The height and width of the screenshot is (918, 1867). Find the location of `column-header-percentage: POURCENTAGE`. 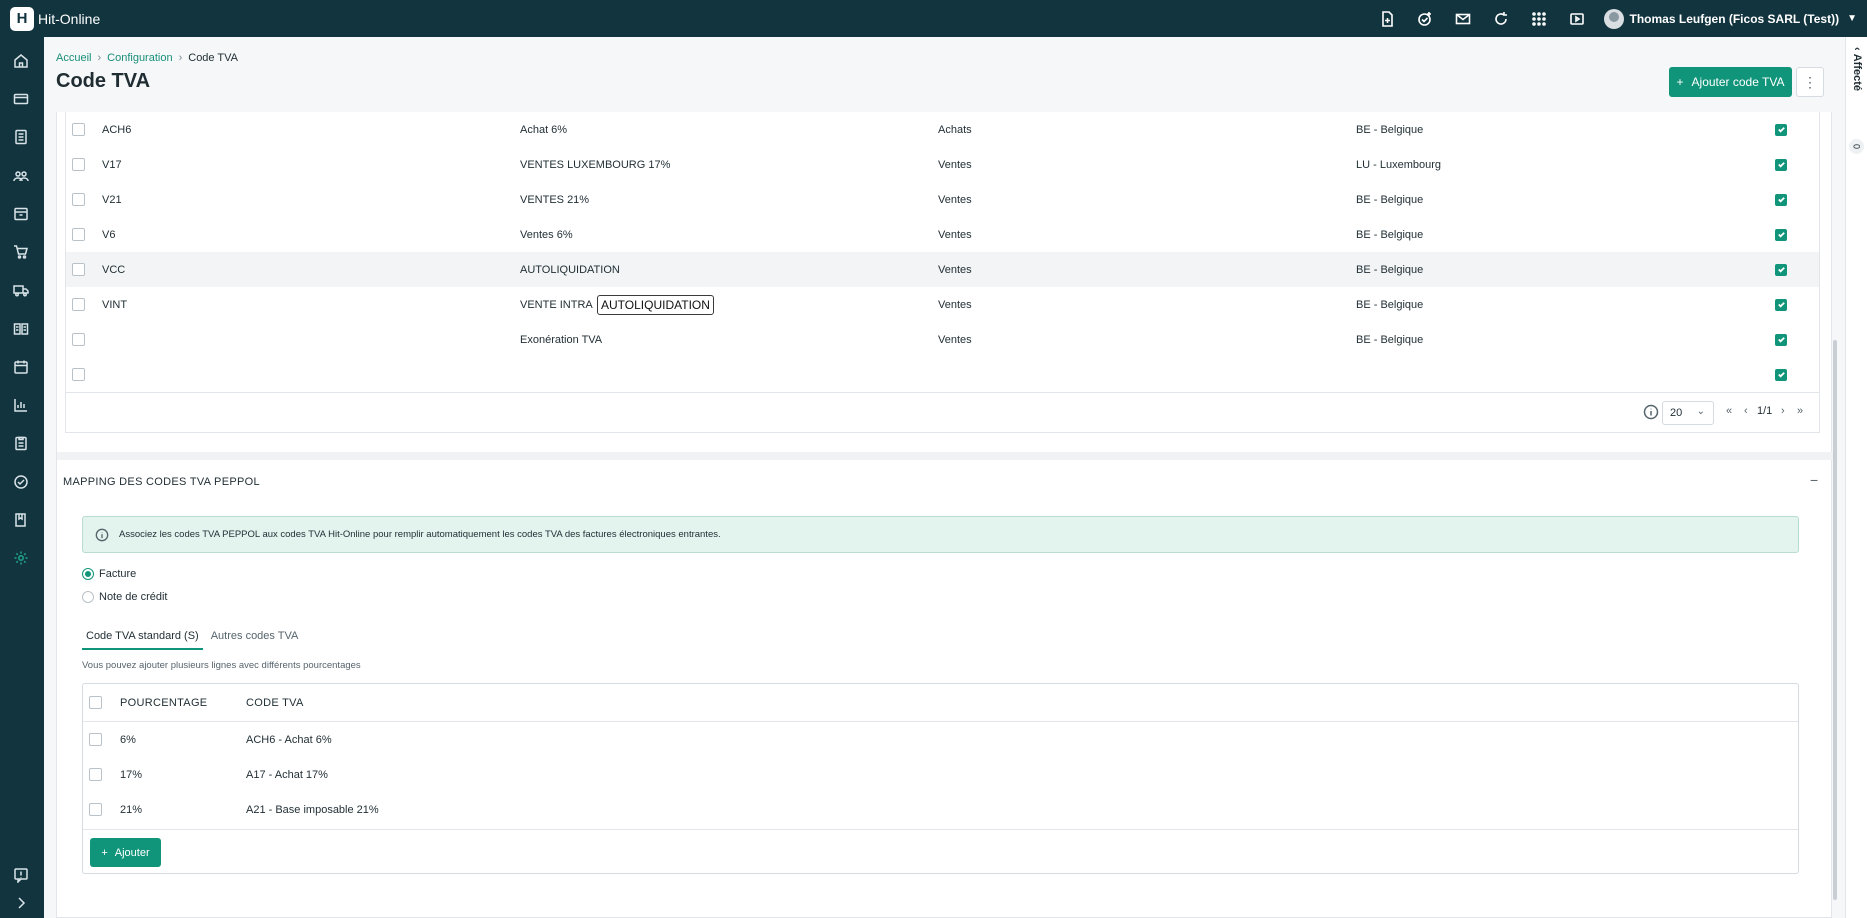

column-header-percentage: POURCENTAGE is located at coordinates (163, 703).